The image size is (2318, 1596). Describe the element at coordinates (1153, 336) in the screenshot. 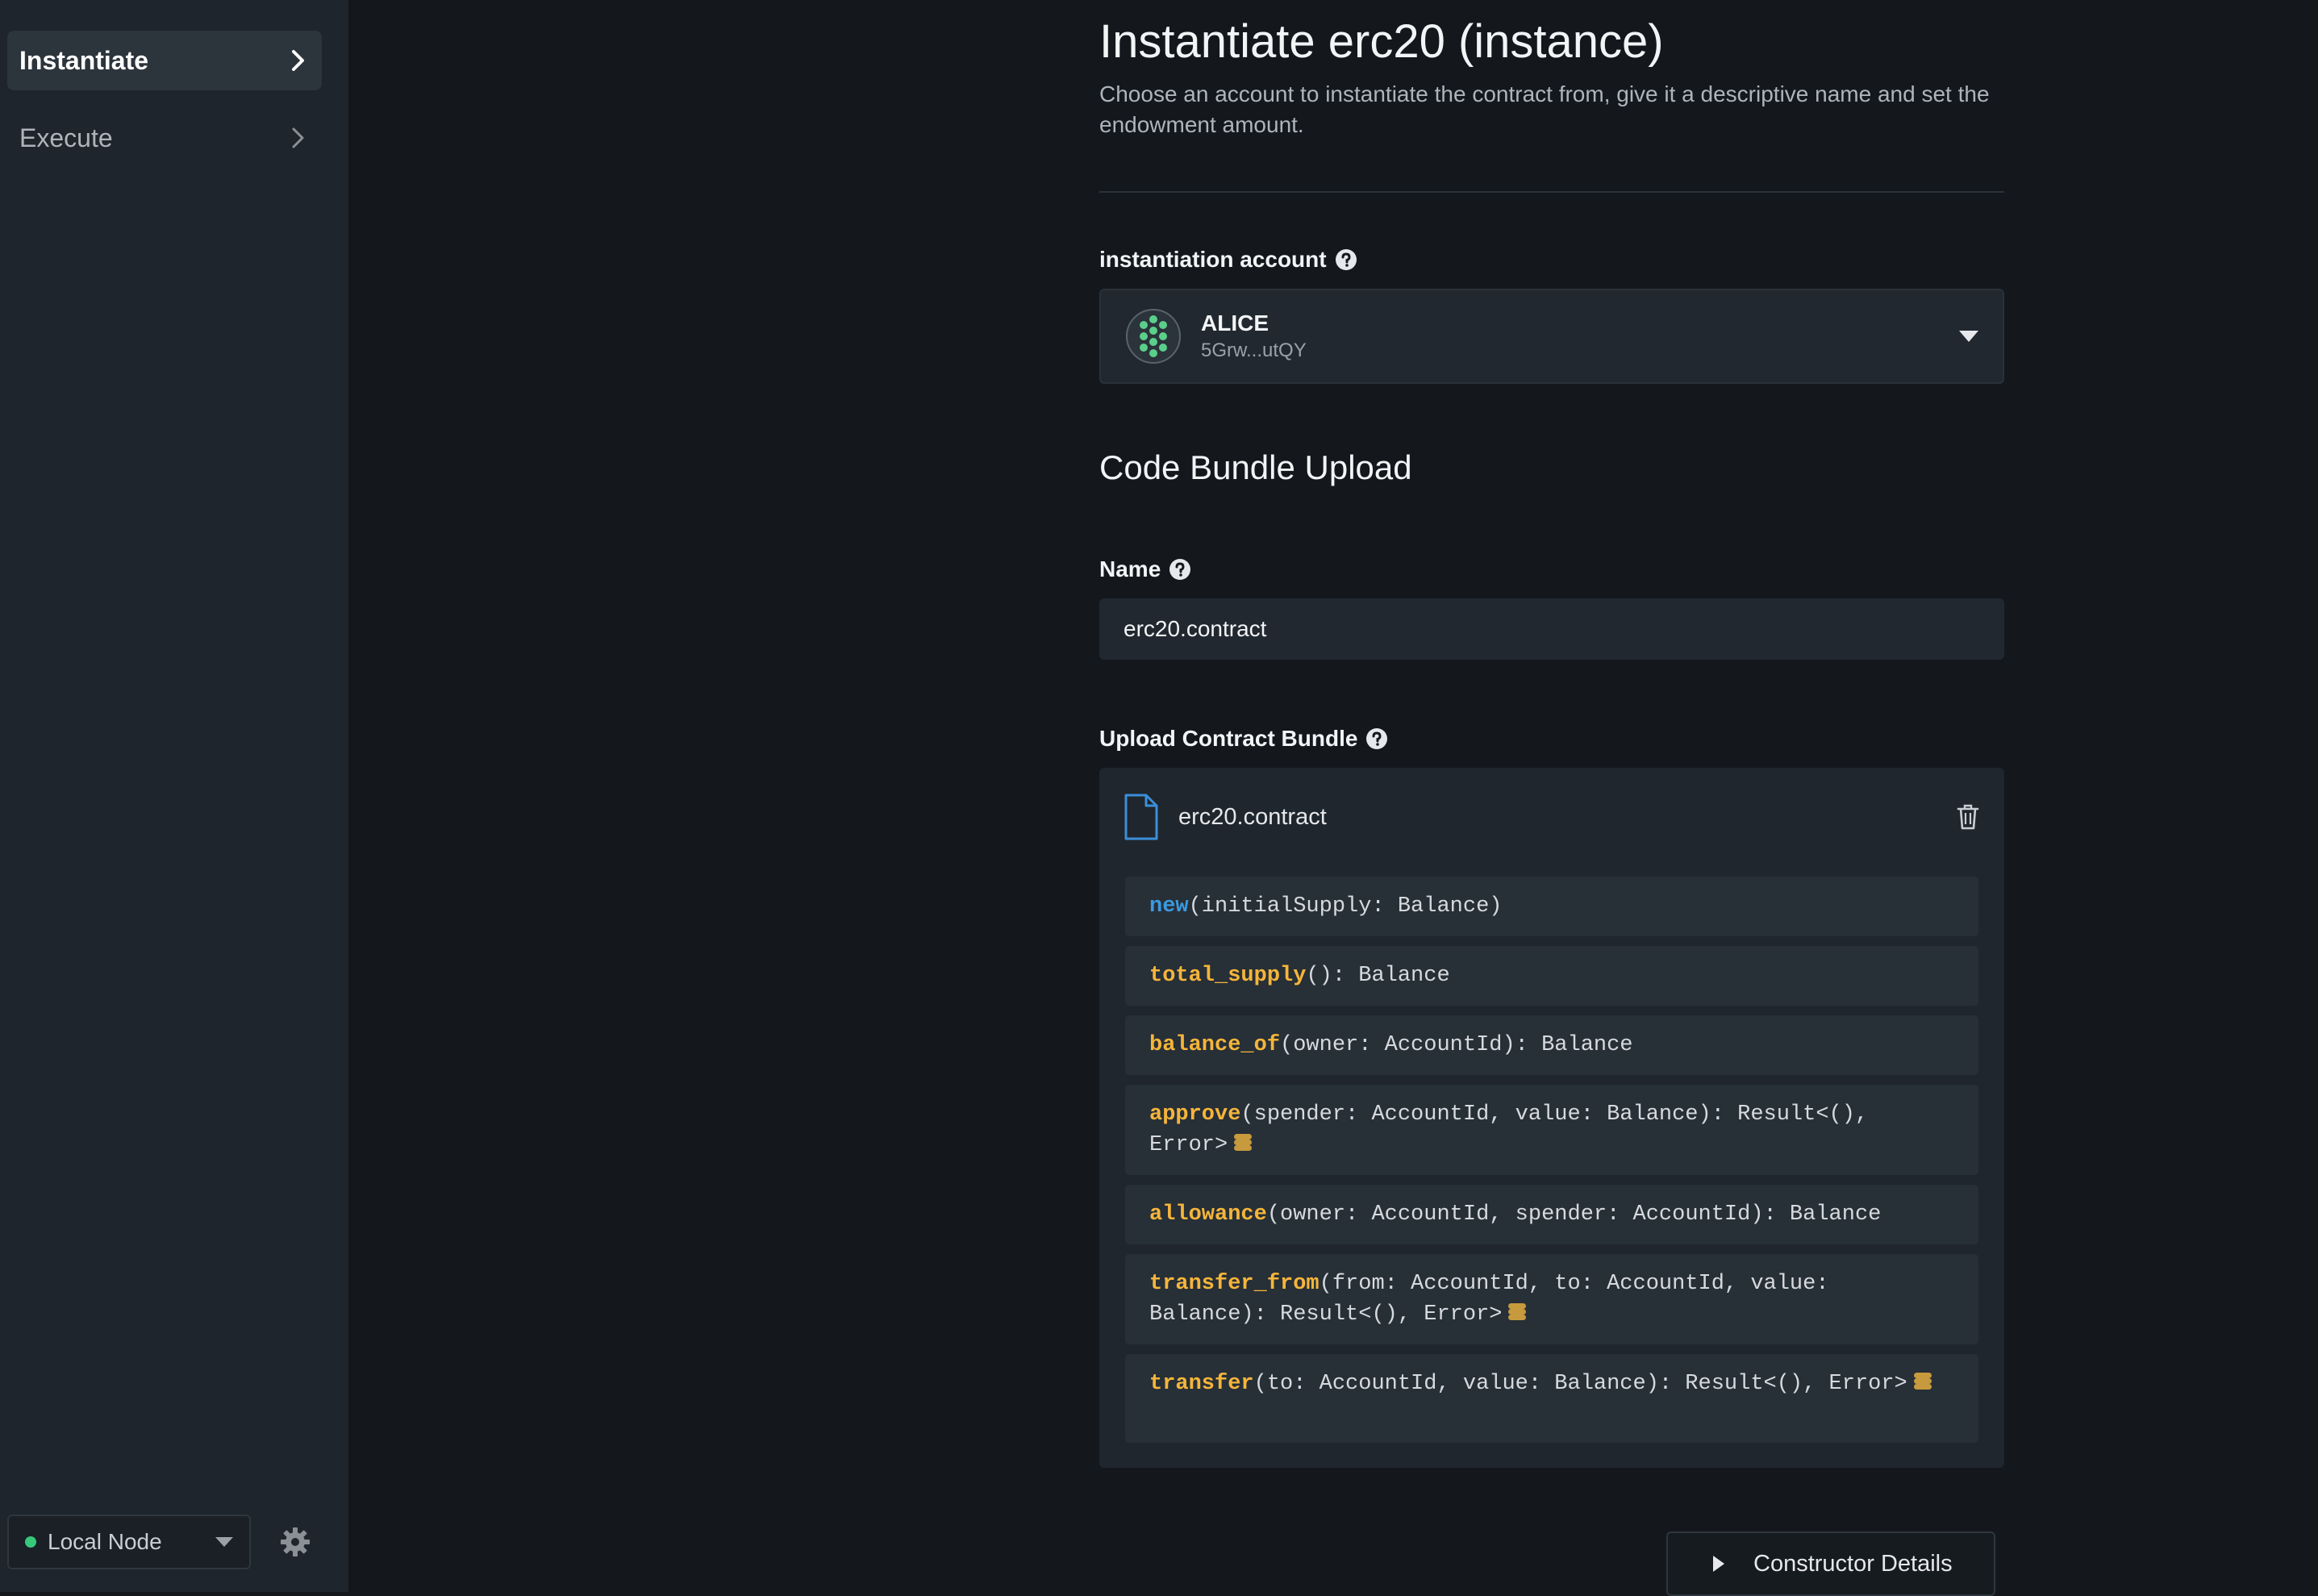

I see `identicon-avatar` at that location.